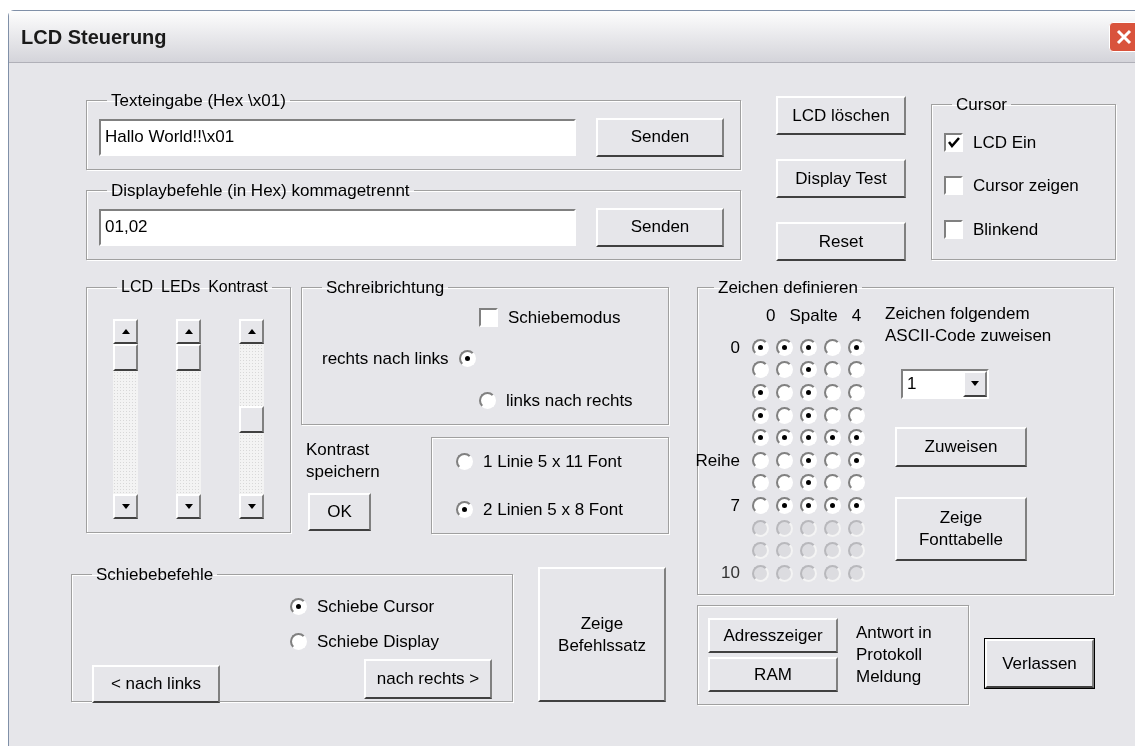  I want to click on label: 1 Linie 5 x 11 Font, so click(552, 462).